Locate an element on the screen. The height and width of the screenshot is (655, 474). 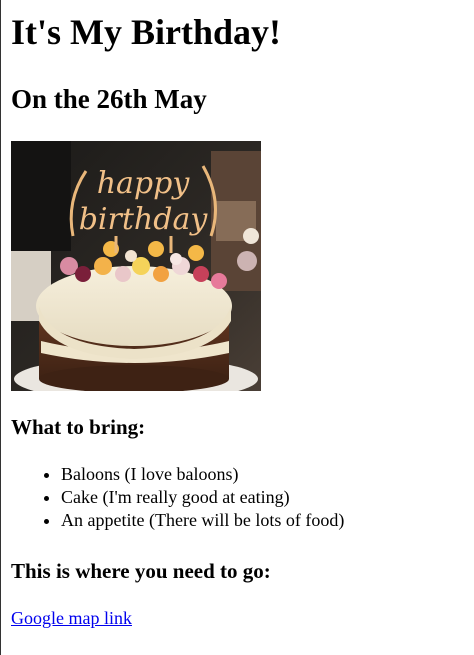
list-item: Cake (I'm really good at eating) is located at coordinates (202, 497).